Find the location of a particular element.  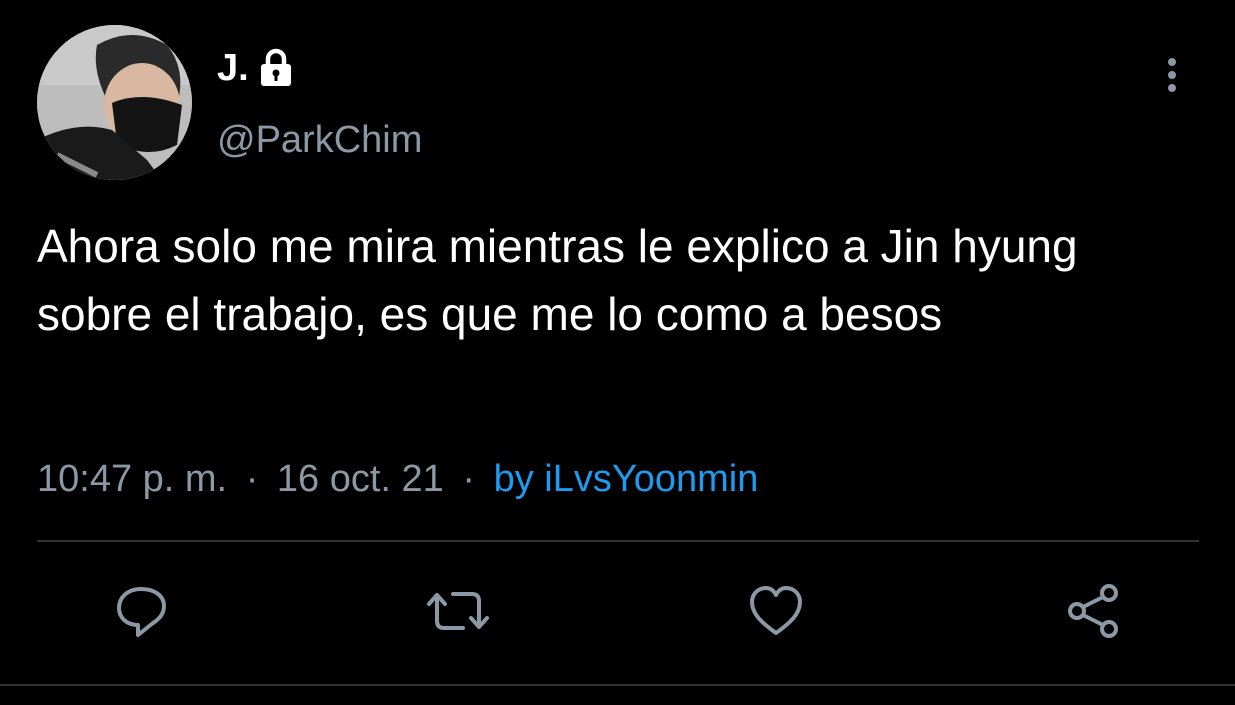

retweet-icon is located at coordinates (458, 613).